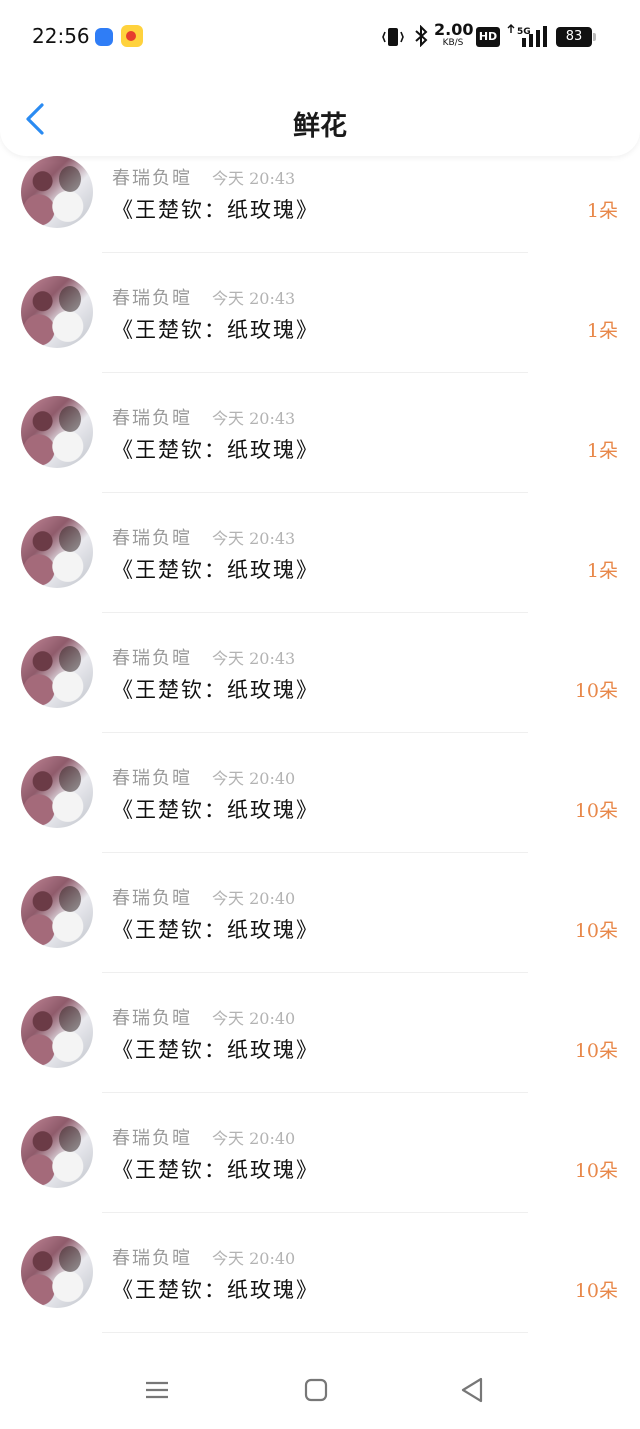 The height and width of the screenshot is (1429, 640). I want to click on sender-name: 春瑞负暄, so click(152, 1258).